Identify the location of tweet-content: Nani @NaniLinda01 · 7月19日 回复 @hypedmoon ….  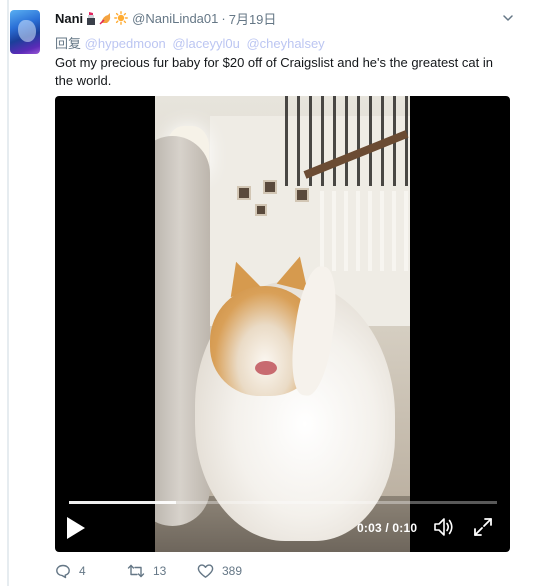
(285, 49).